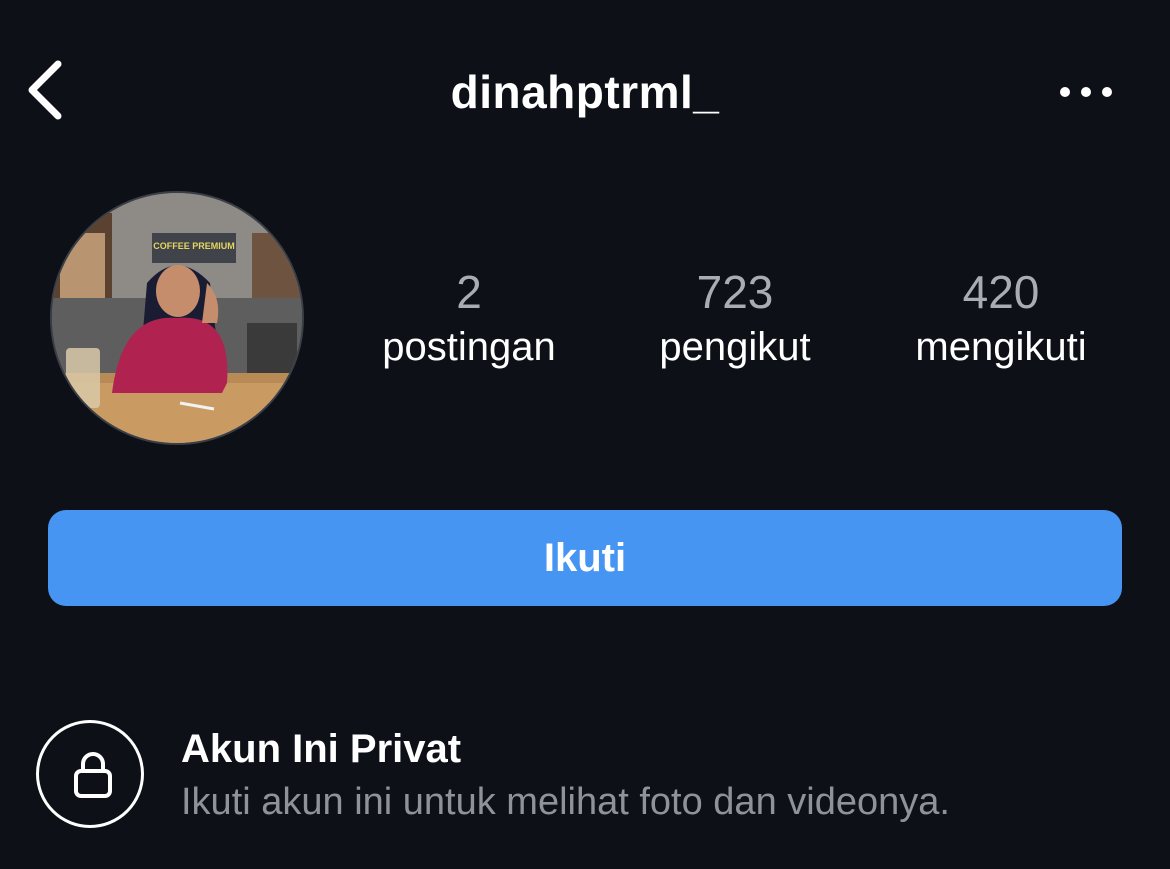 The width and height of the screenshot is (1170, 869). What do you see at coordinates (735, 292) in the screenshot?
I see `followers-count-value: 723` at bounding box center [735, 292].